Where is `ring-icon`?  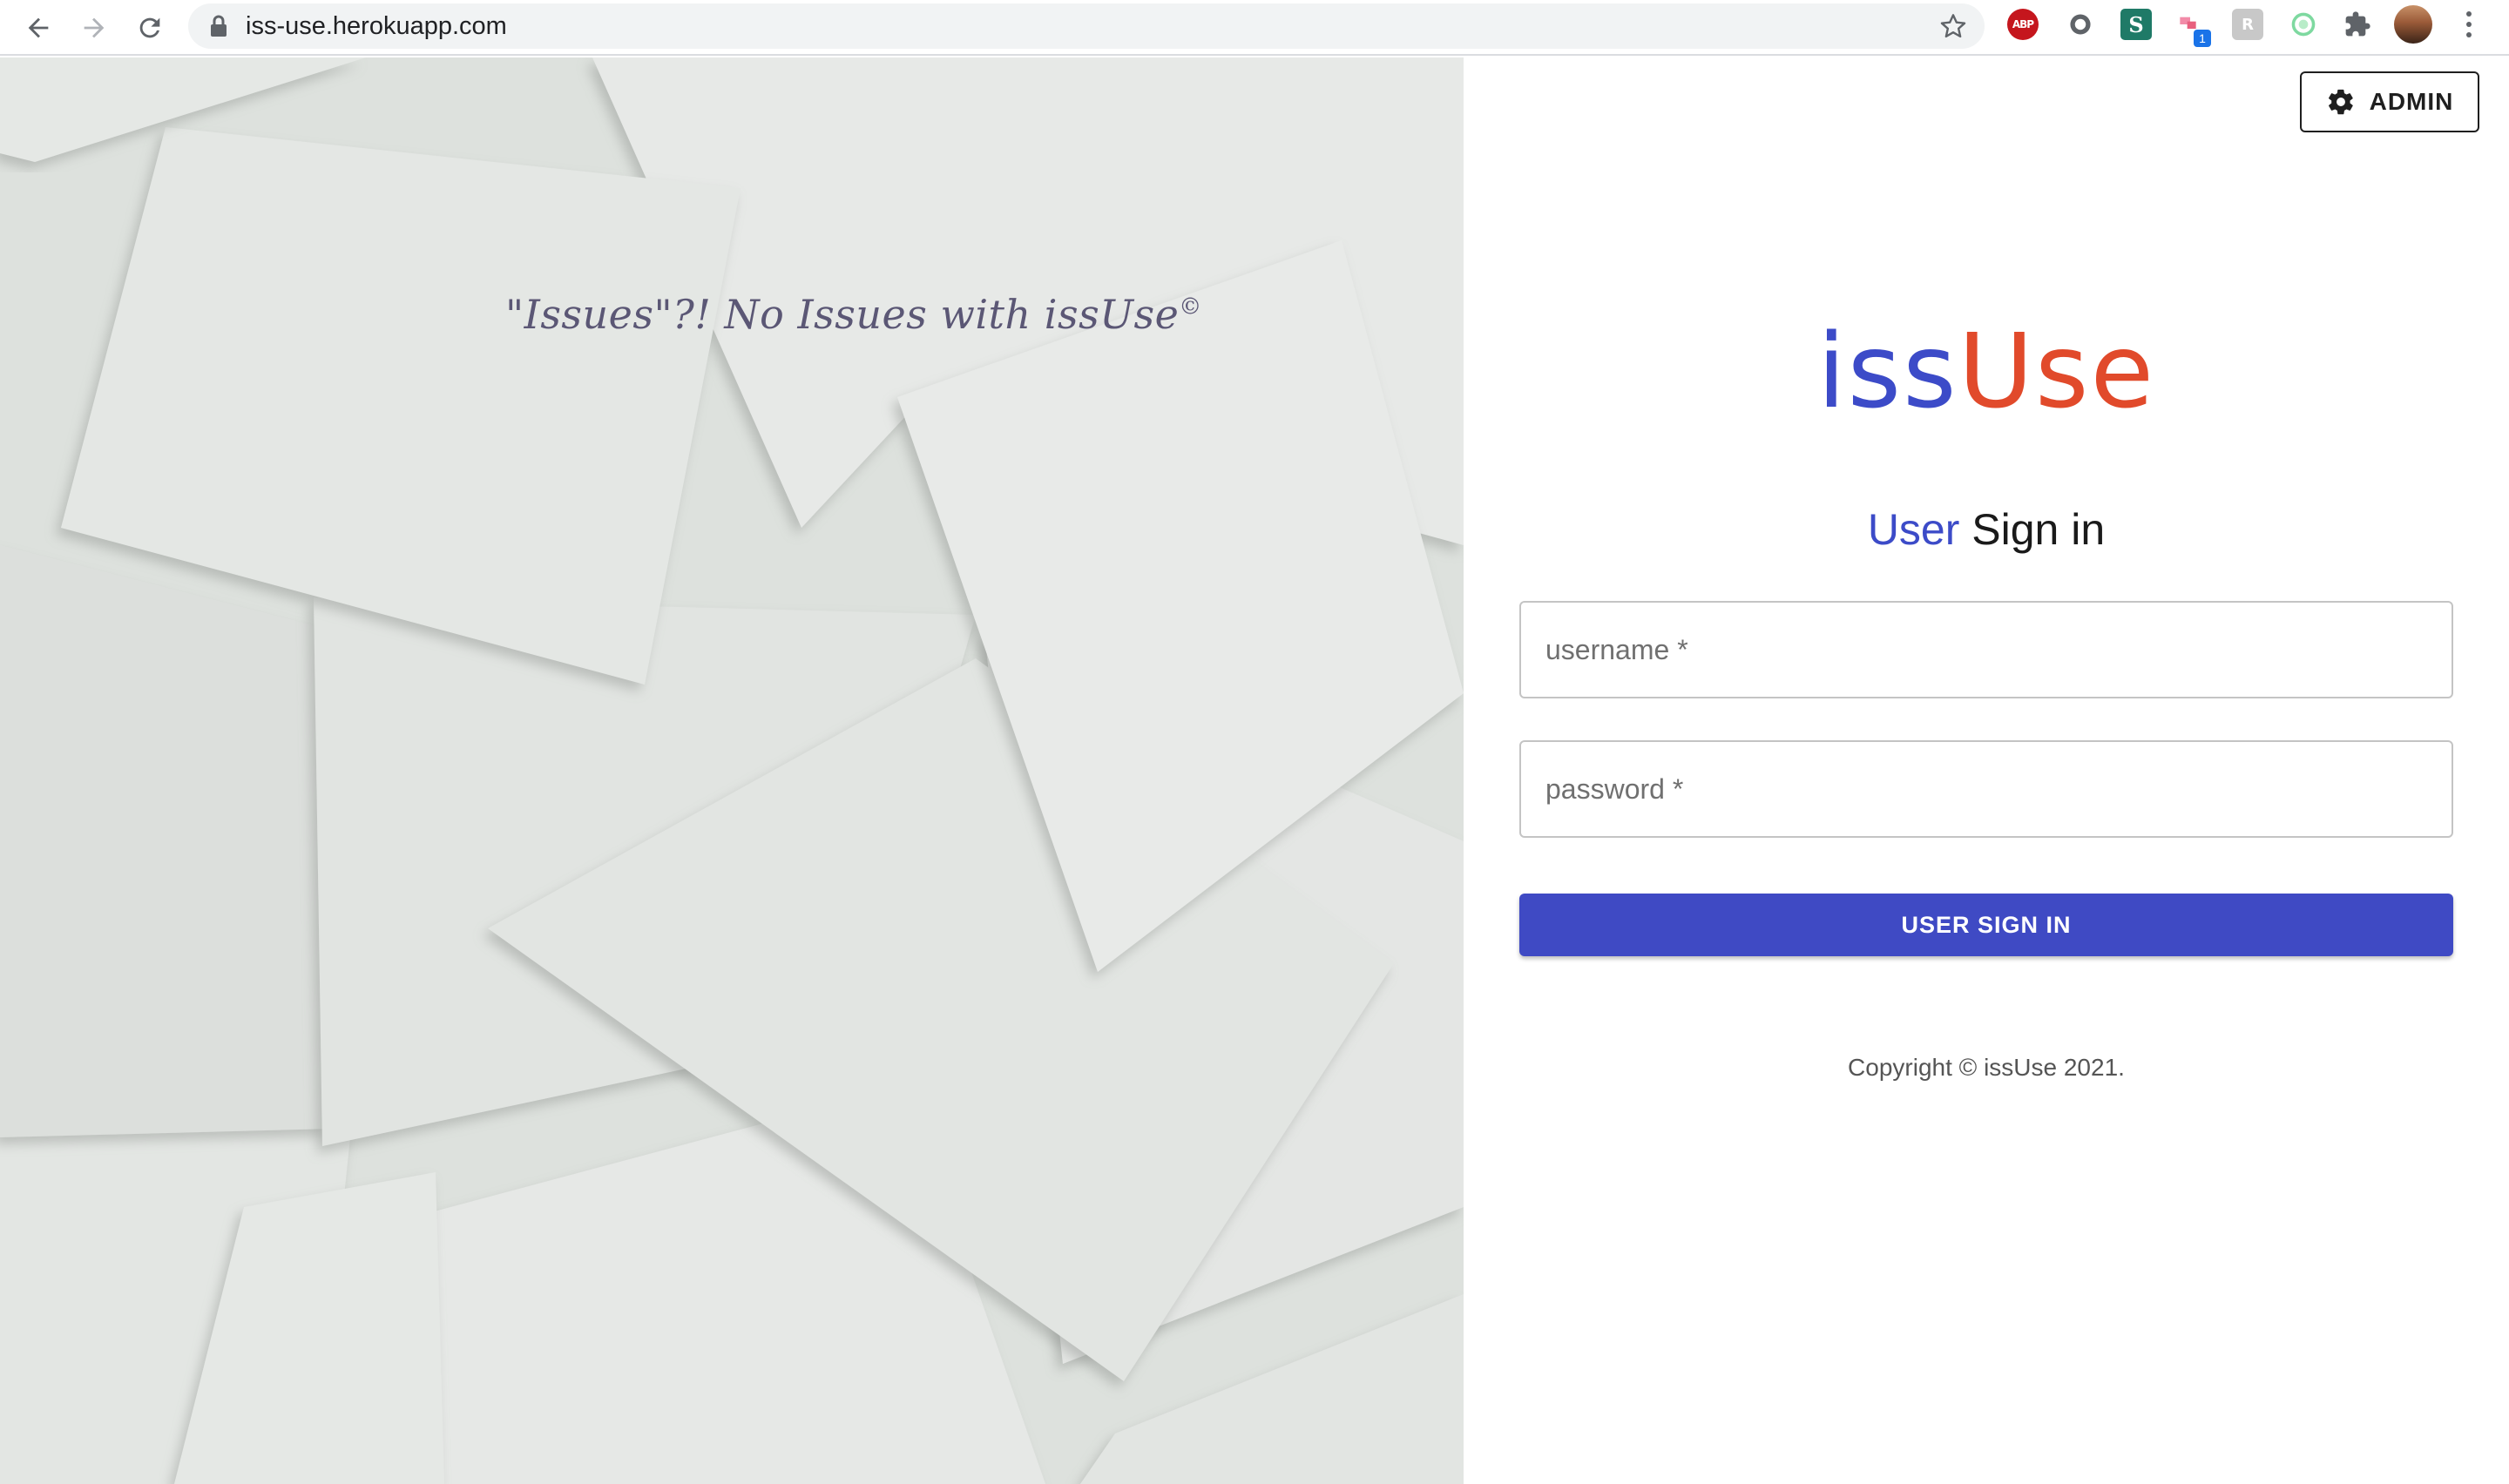
ring-icon is located at coordinates (2303, 25).